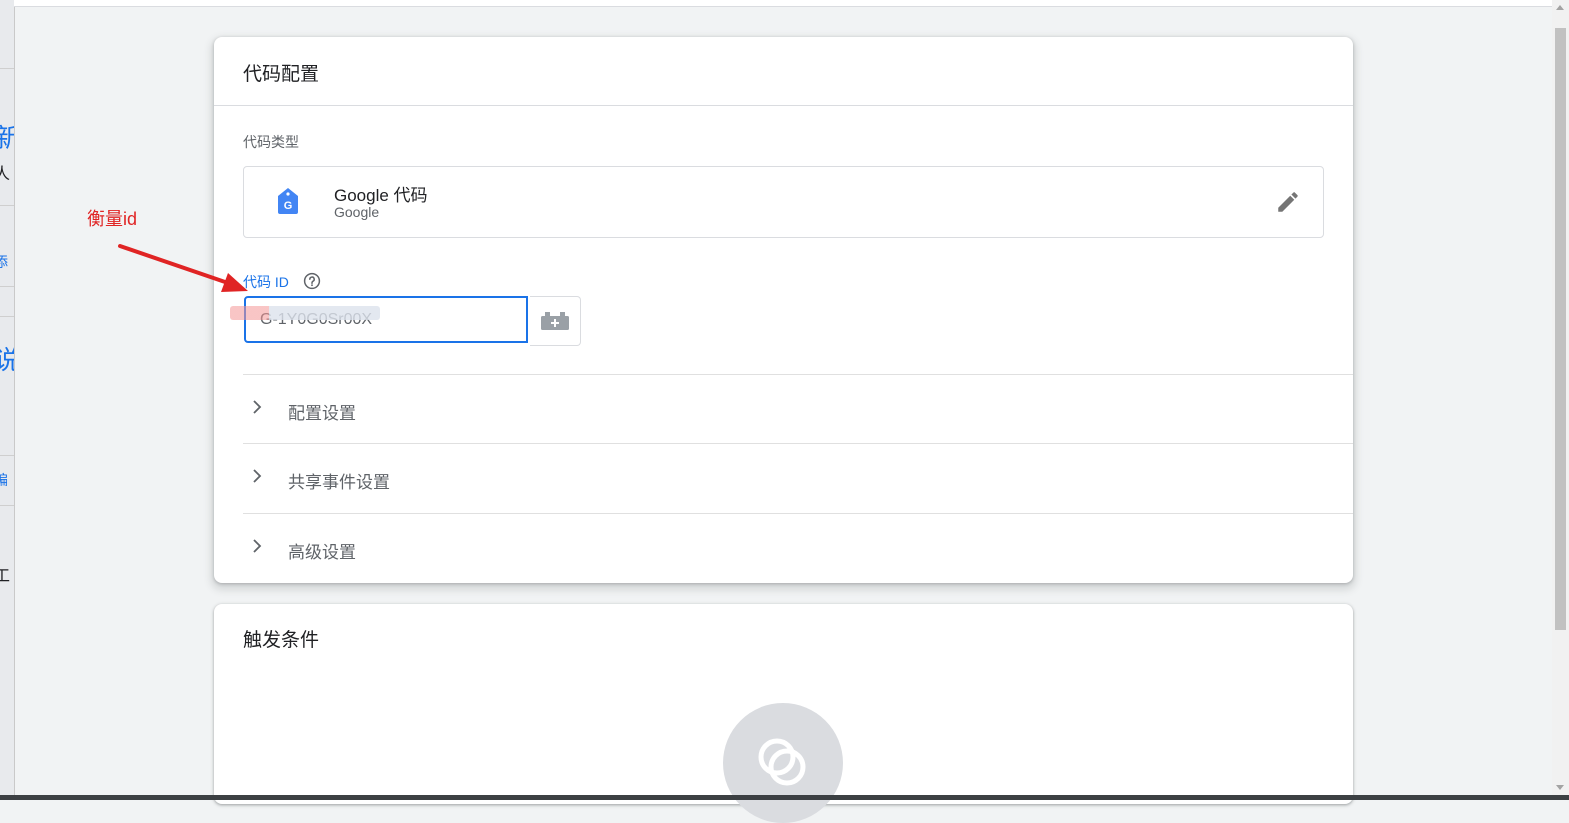 This screenshot has height=823, width=1569. I want to click on background-text: 工, so click(5, 574).